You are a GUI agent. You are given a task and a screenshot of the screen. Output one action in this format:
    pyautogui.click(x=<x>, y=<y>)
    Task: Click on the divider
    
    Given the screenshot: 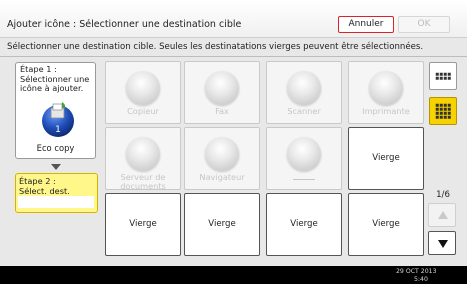 What is the action you would take?
    pyautogui.click(x=233, y=56)
    